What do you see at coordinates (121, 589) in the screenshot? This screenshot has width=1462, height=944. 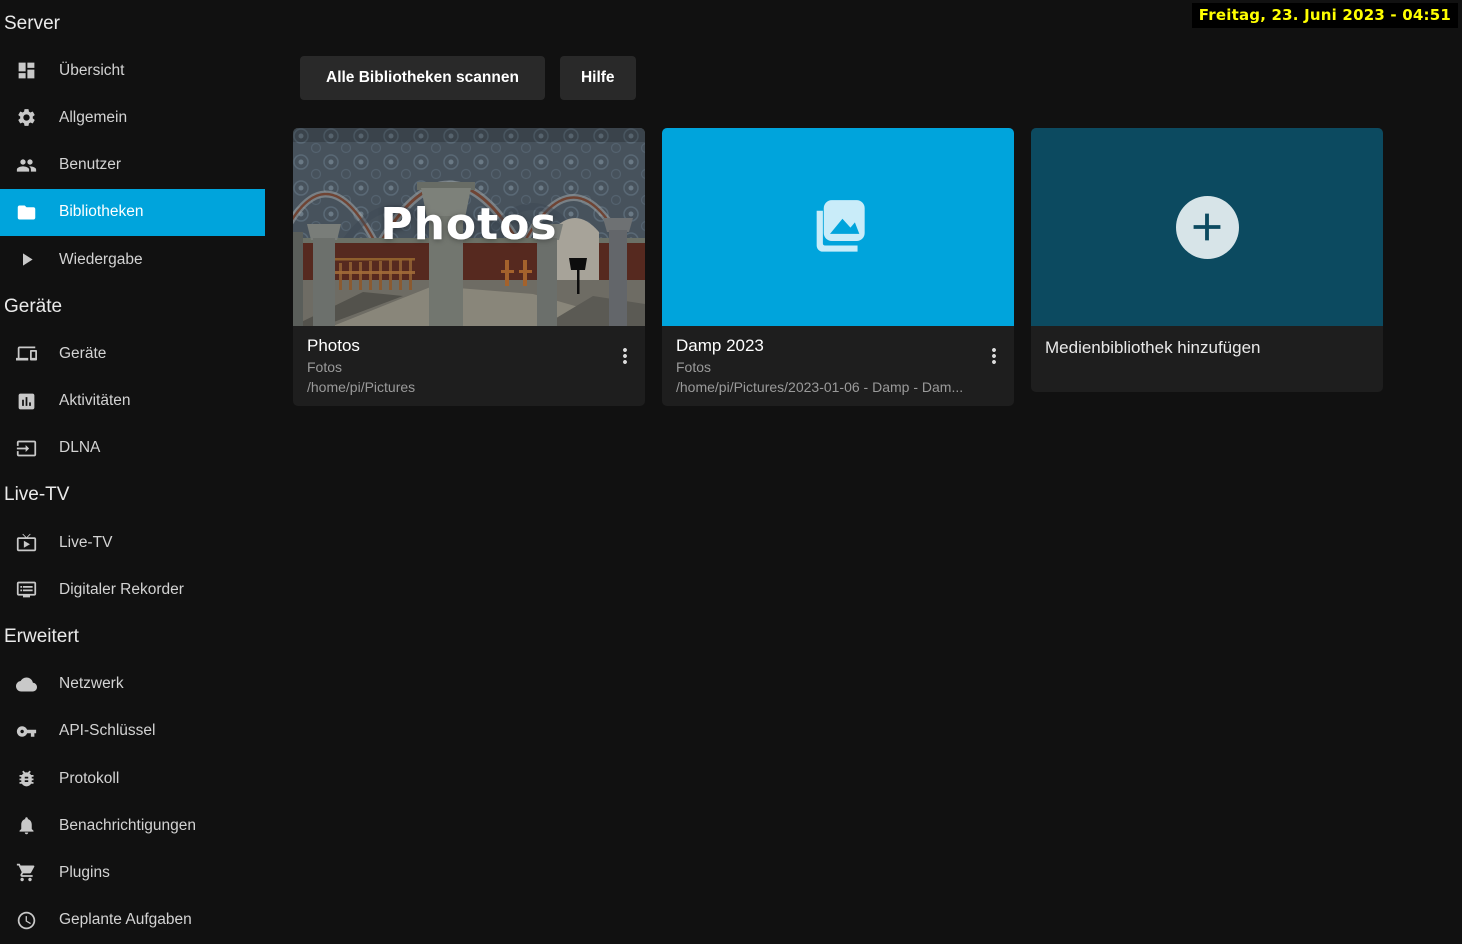 I see `sidebar-item-label: Digitaler Rekorder` at bounding box center [121, 589].